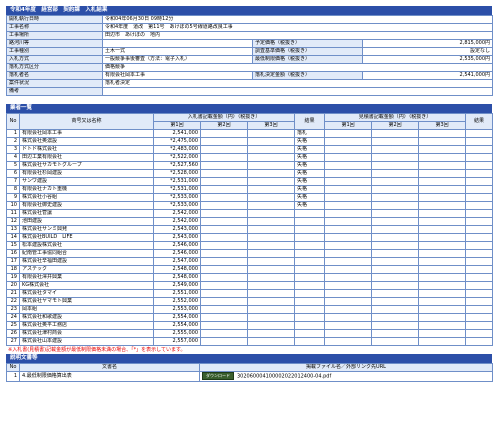  What do you see at coordinates (13, 237) in the screenshot?
I see `bidder-no: 14` at bounding box center [13, 237].